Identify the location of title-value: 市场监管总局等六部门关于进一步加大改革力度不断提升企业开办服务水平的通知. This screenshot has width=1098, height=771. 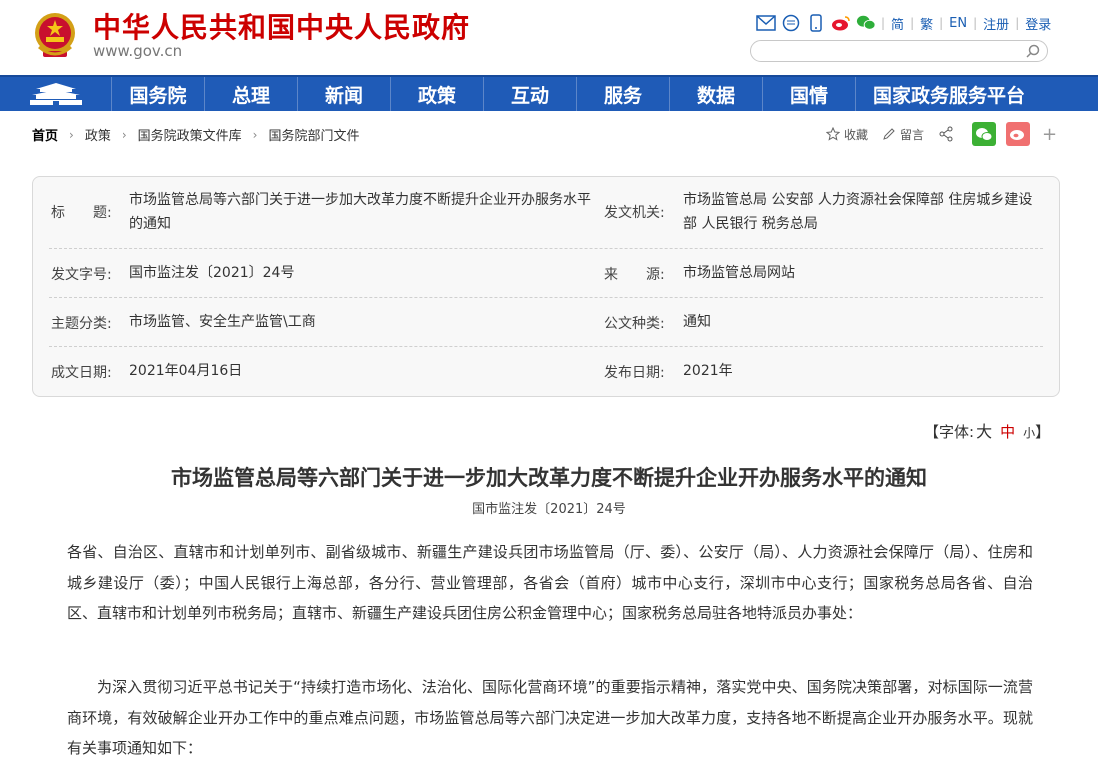
(360, 212).